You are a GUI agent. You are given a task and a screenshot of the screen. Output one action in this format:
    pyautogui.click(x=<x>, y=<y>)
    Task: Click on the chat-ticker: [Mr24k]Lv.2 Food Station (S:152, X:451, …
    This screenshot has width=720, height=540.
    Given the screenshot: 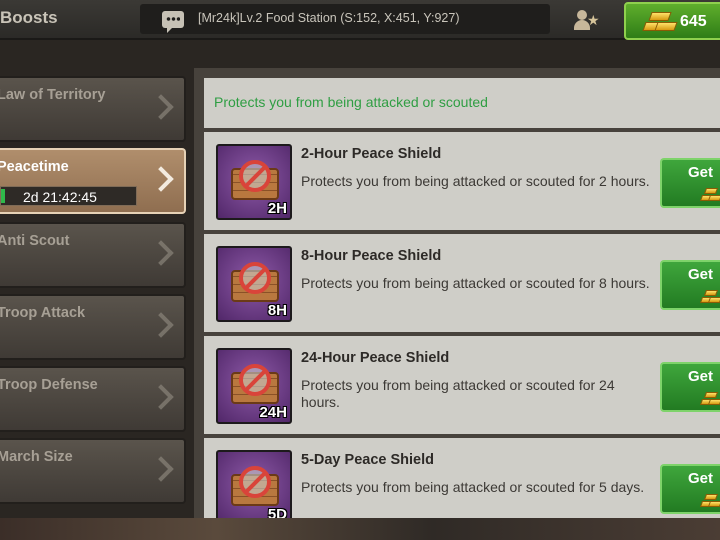 What is the action you would take?
    pyautogui.click(x=345, y=19)
    